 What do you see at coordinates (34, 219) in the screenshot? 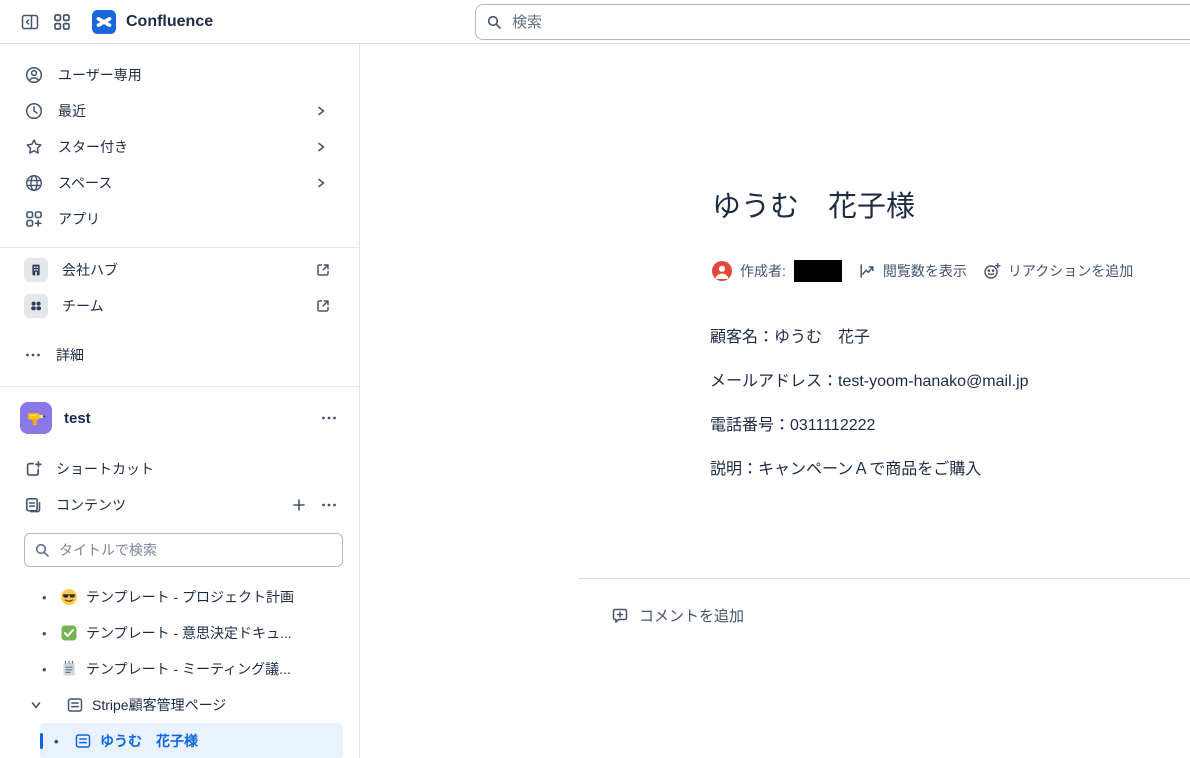
I see `apps-icon` at bounding box center [34, 219].